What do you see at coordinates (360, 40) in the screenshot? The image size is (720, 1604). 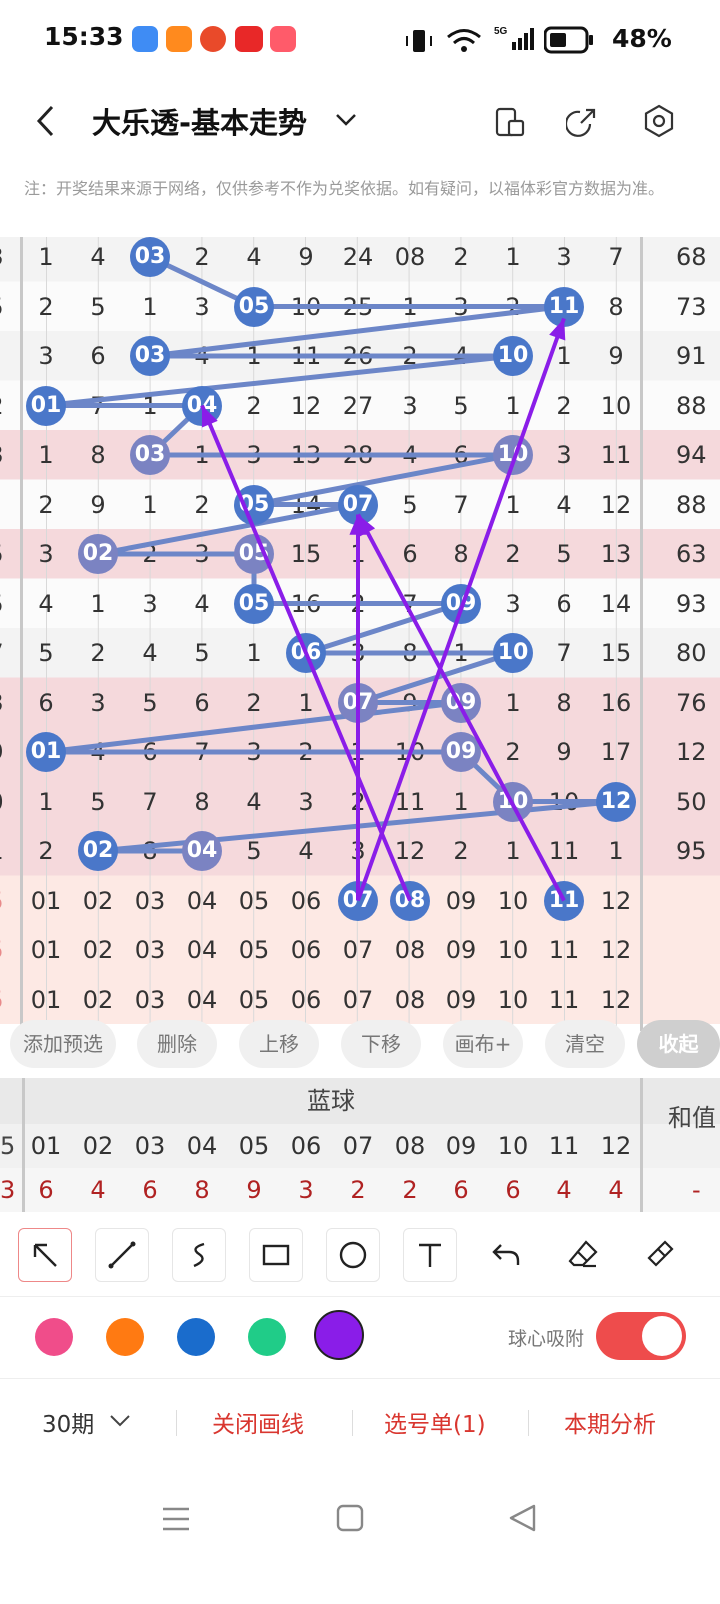 I see `status-bar: 15:33 5G 48%` at bounding box center [360, 40].